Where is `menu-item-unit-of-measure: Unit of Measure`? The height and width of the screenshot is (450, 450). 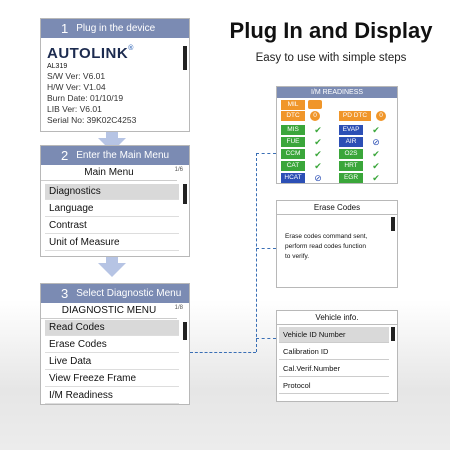
menu-item-unit-of-measure: Unit of Measure is located at coordinates (112, 243).